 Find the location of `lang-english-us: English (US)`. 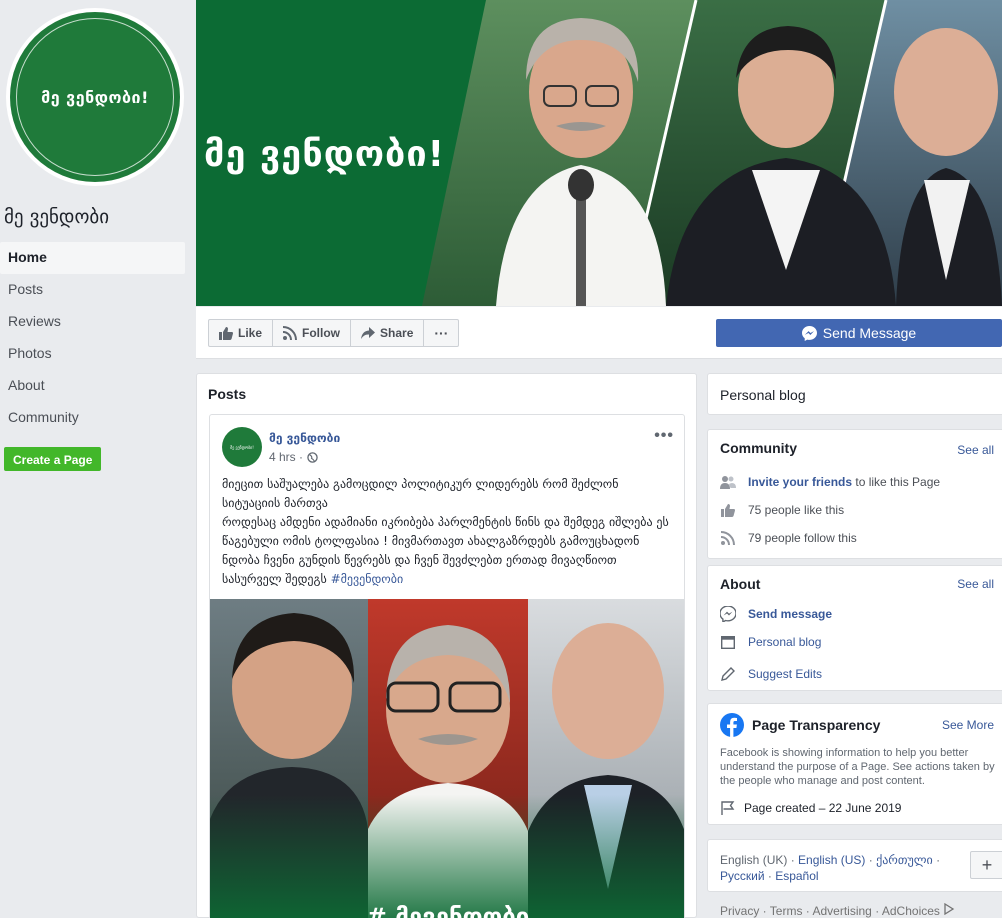

lang-english-us: English (US) is located at coordinates (831, 860).